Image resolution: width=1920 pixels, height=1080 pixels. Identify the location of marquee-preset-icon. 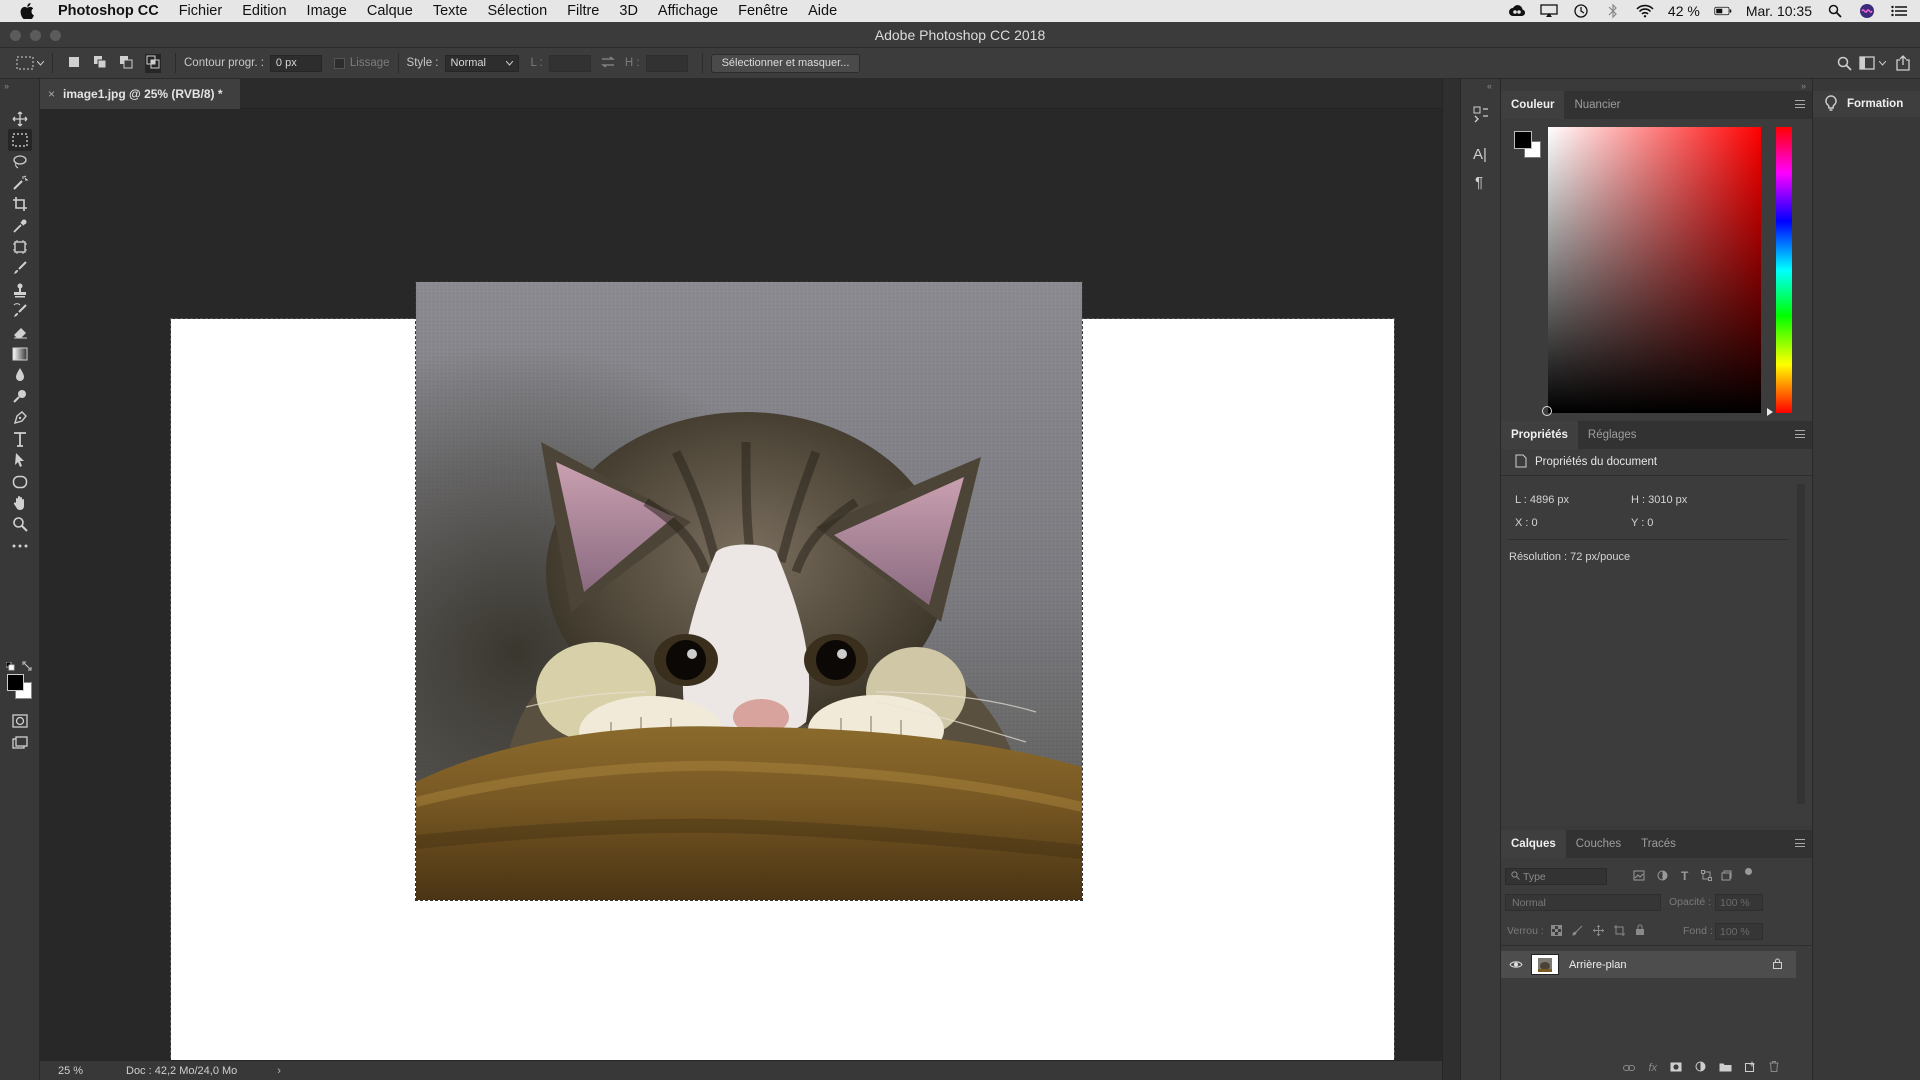
(30, 63).